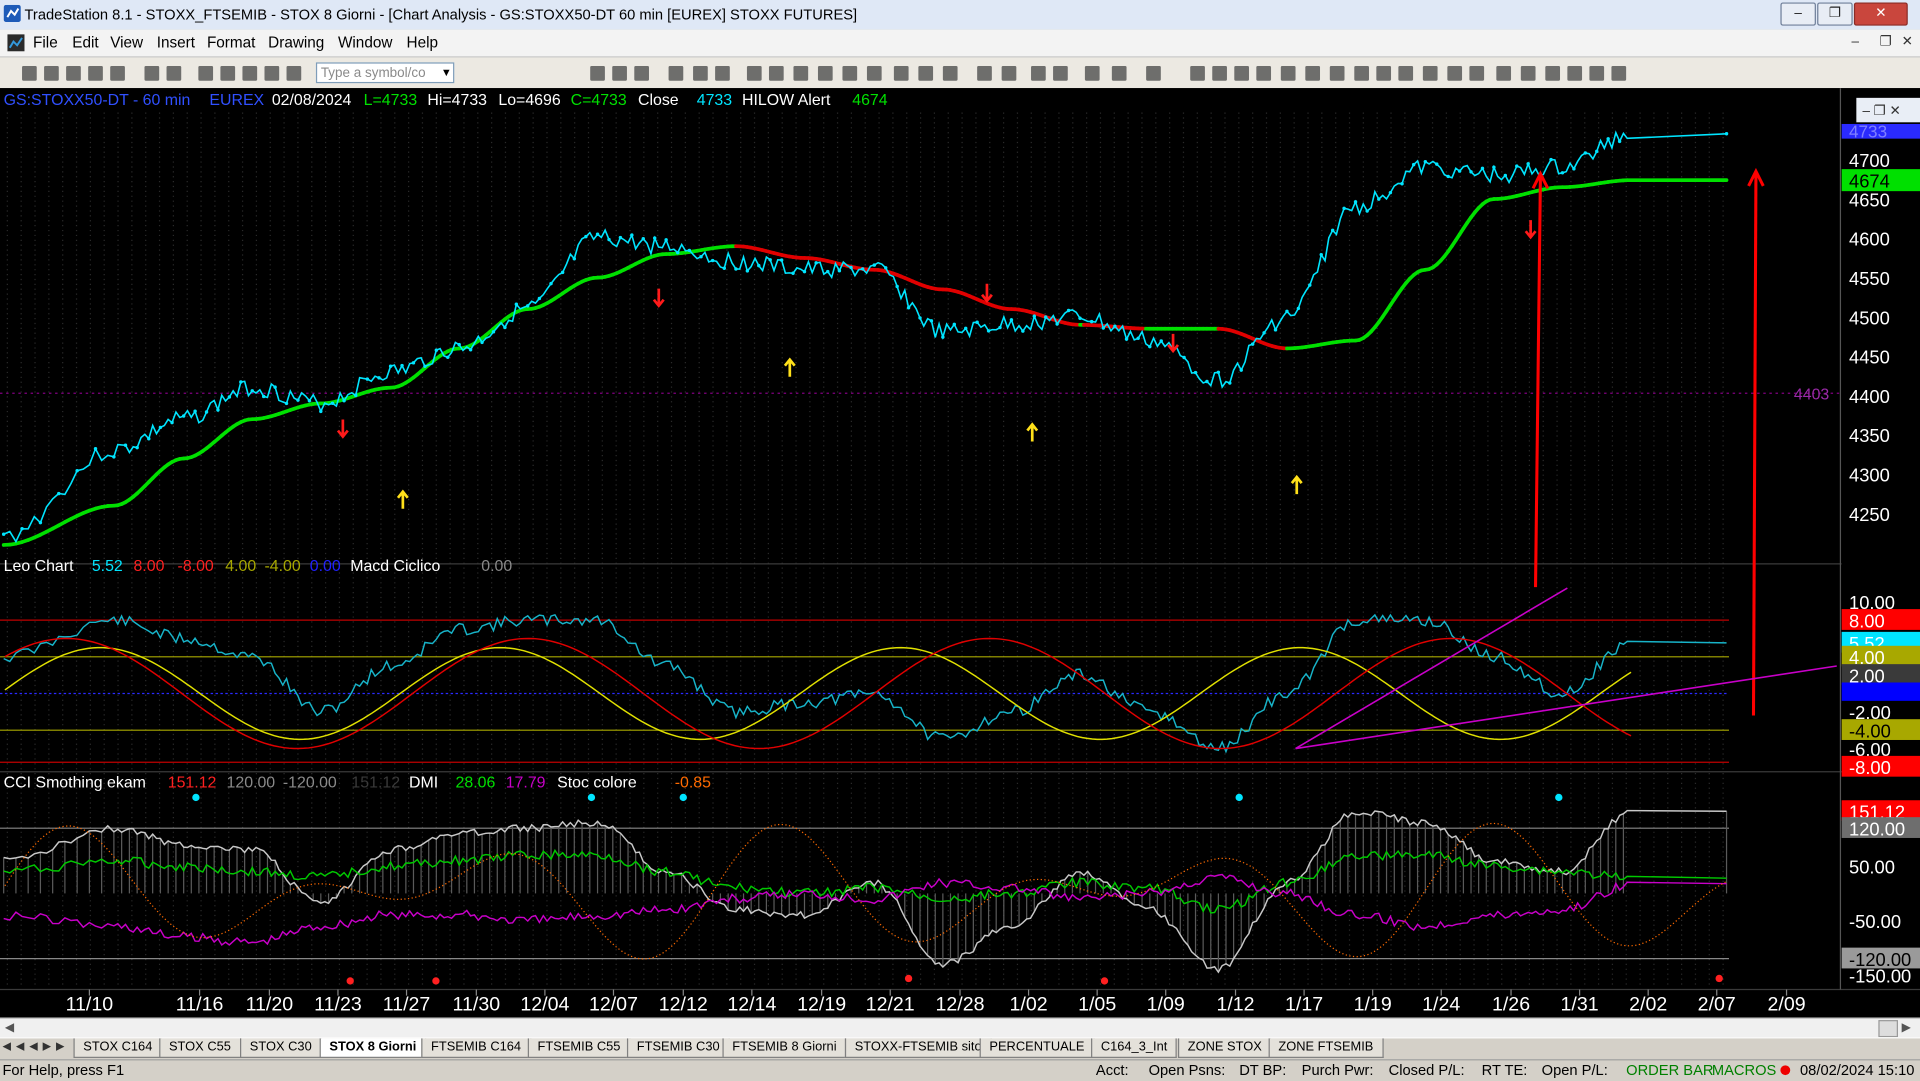 The height and width of the screenshot is (1081, 1920). I want to click on symbol-dropdown-icon: ▼, so click(446, 72).